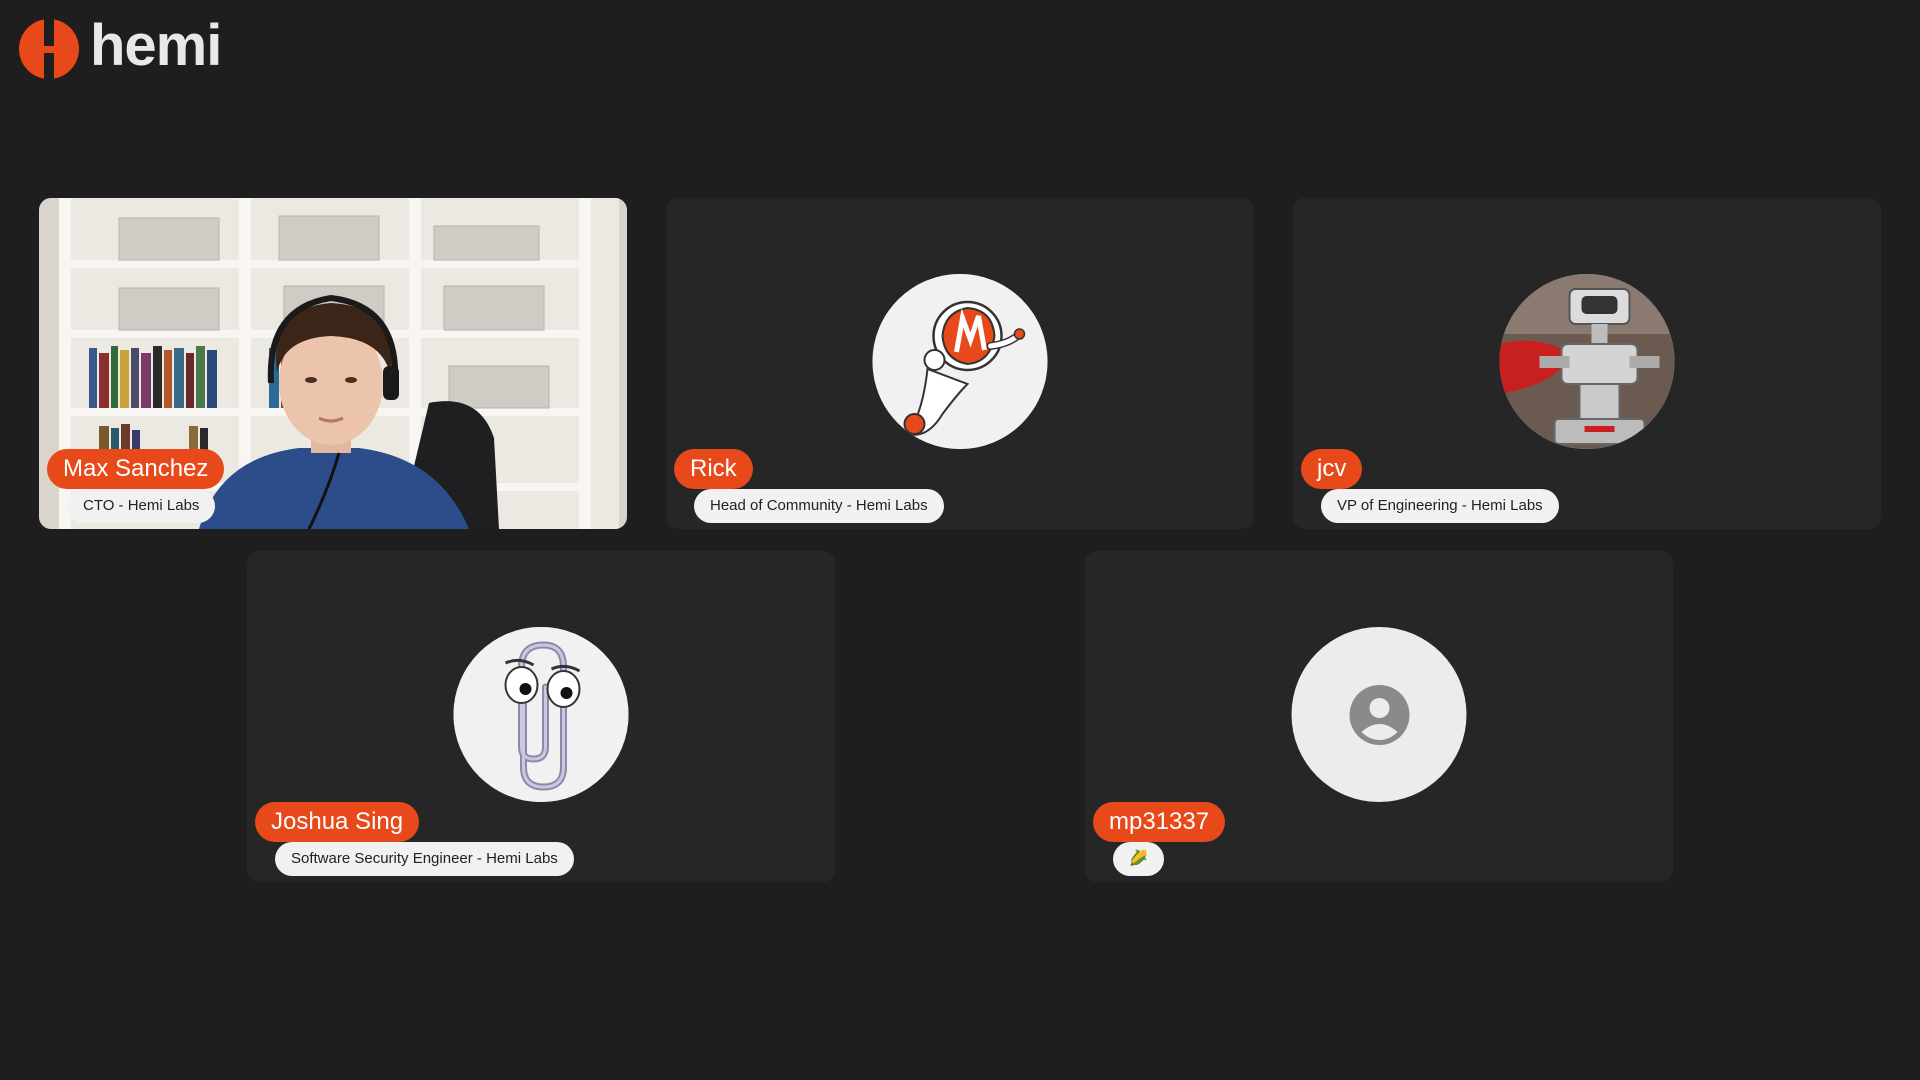 Image resolution: width=1920 pixels, height=1080 pixels. What do you see at coordinates (1332, 469) in the screenshot?
I see `participant-name: jcv` at bounding box center [1332, 469].